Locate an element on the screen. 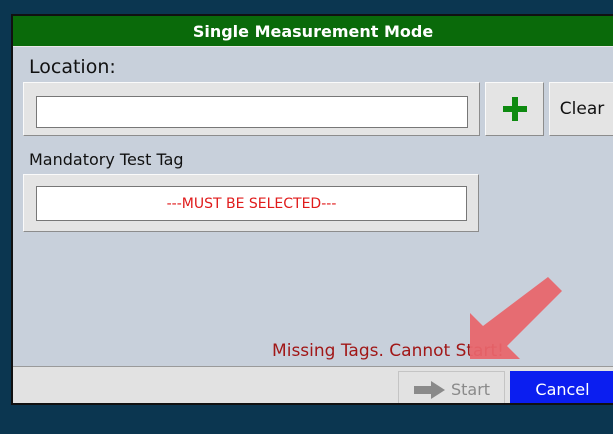  start-button-label: Start is located at coordinates (470, 389).